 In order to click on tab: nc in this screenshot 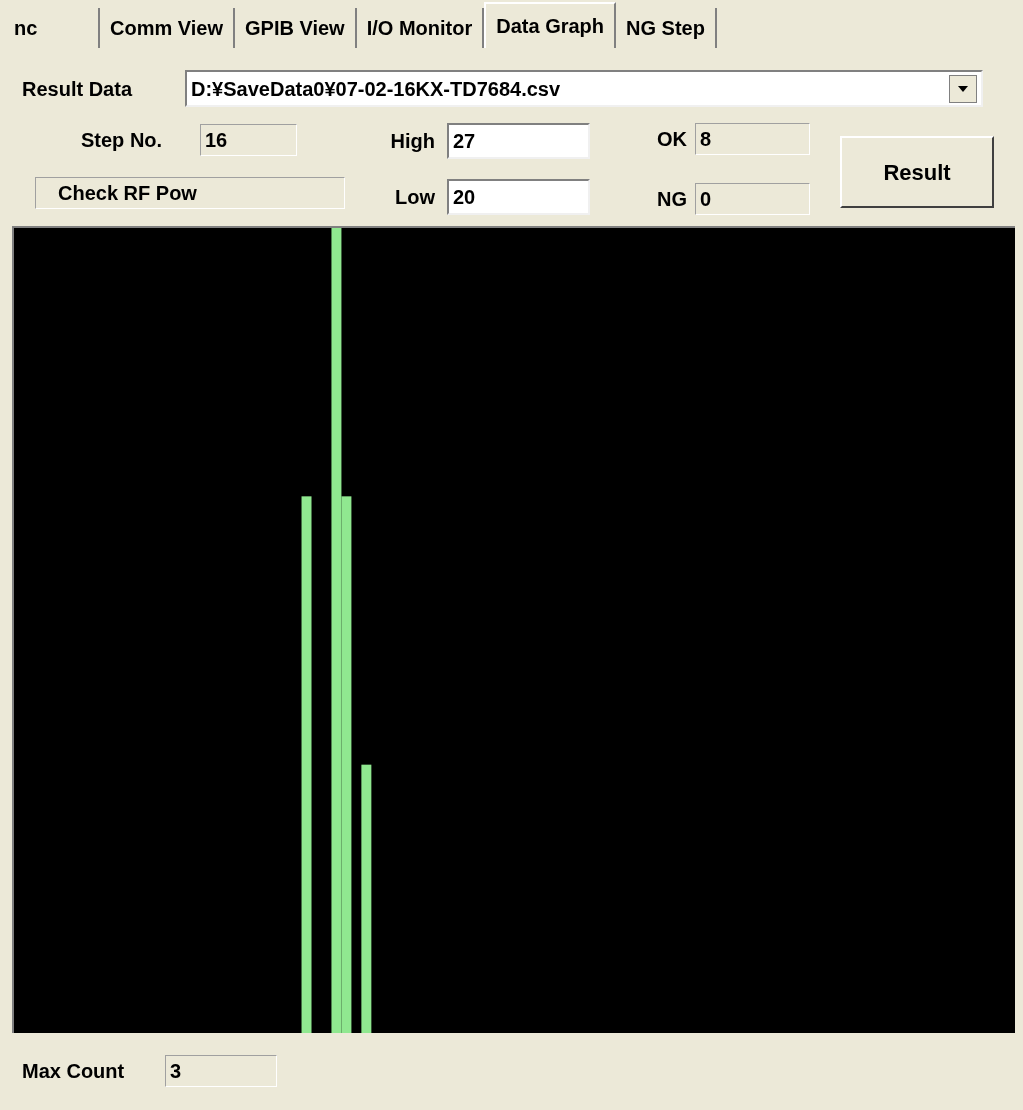, I will do `click(50, 28)`.